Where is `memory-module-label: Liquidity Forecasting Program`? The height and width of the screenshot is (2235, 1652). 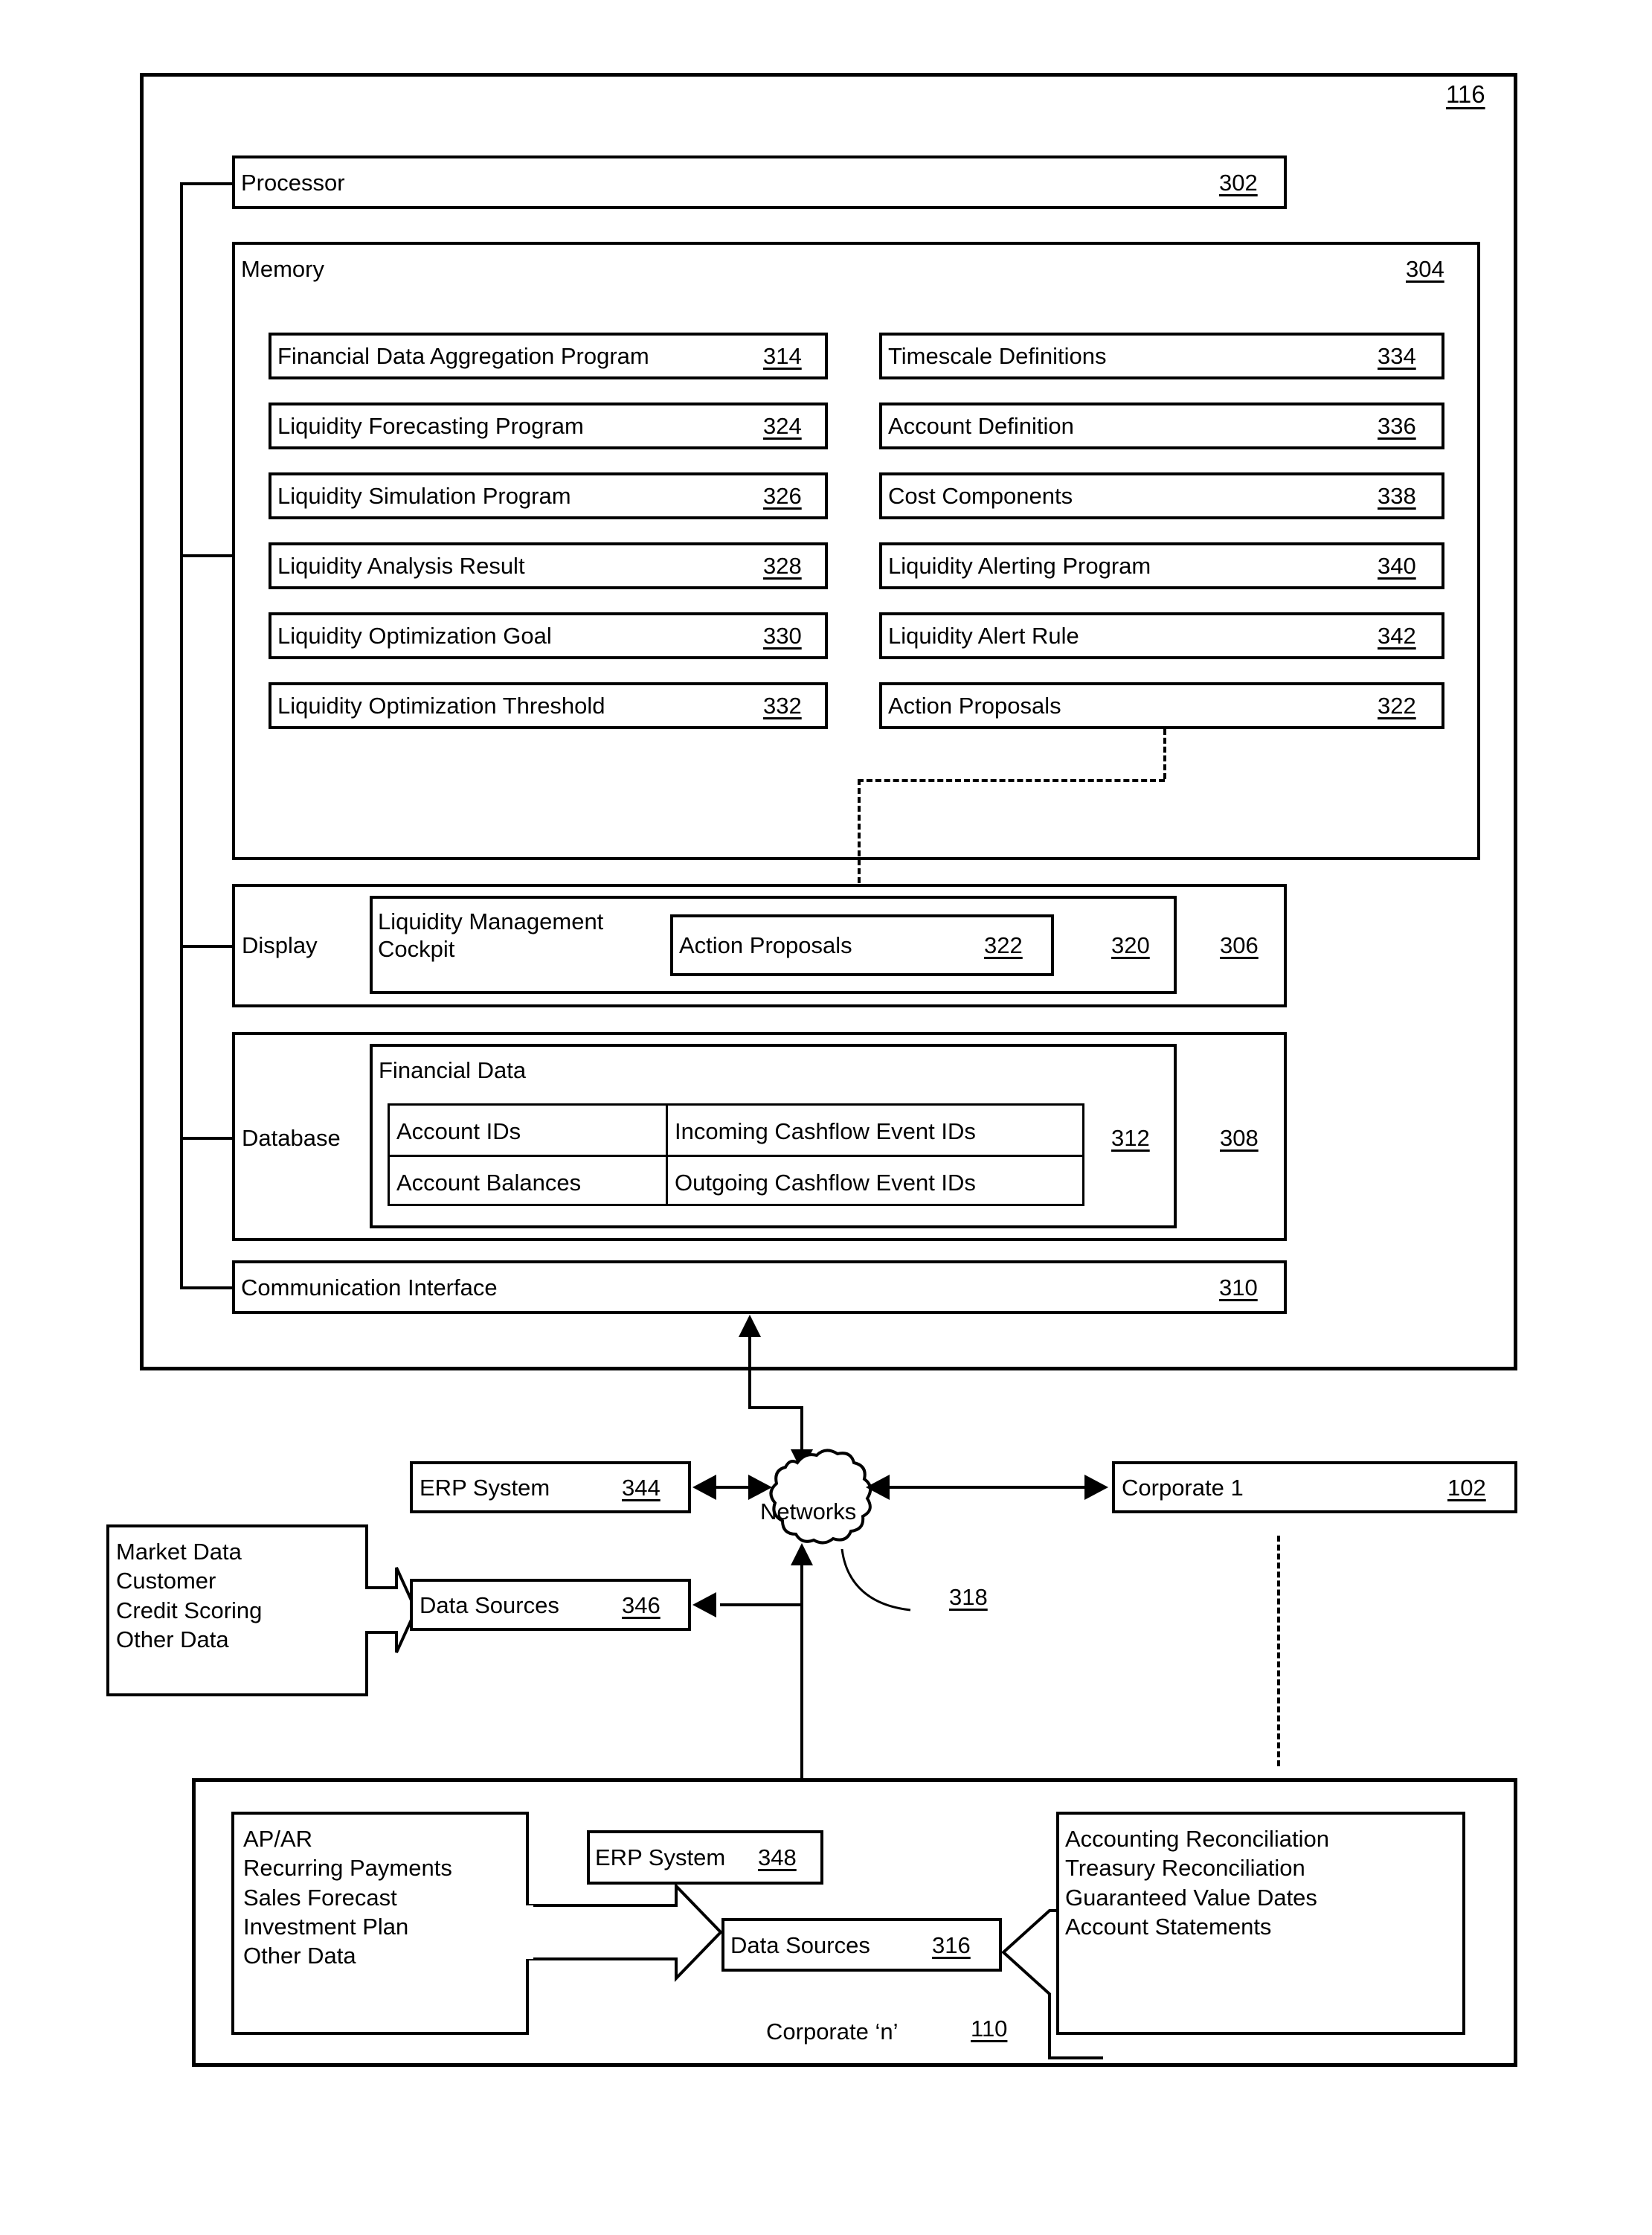 memory-module-label: Liquidity Forecasting Program is located at coordinates (430, 426).